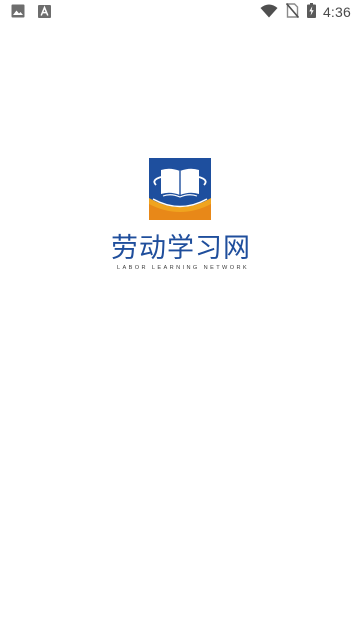 This screenshot has height=639, width=360. What do you see at coordinates (311, 12) in the screenshot?
I see `battery-charging-icon` at bounding box center [311, 12].